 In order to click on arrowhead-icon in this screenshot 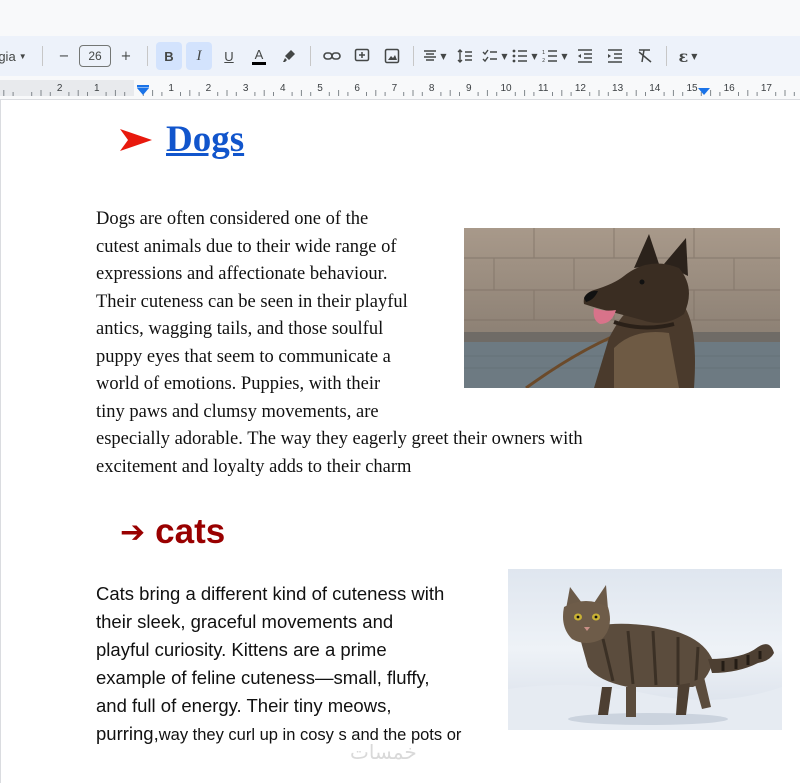, I will do `click(136, 140)`.